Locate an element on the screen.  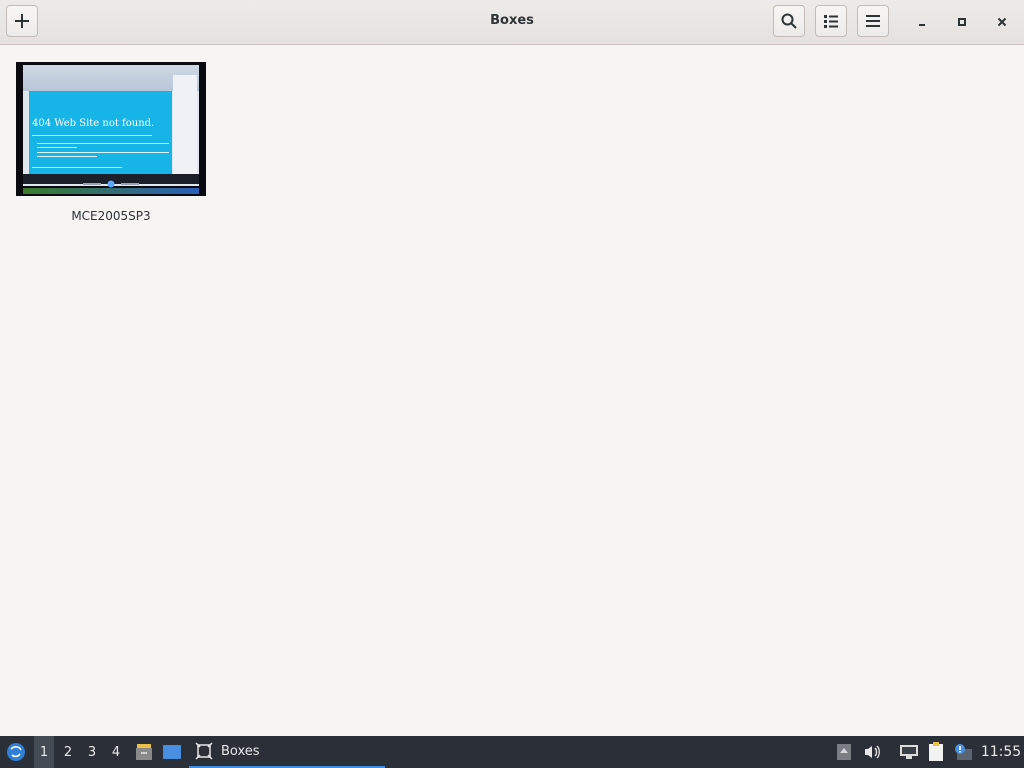
box-thumbnail: 404 Web Site not found. is located at coordinates (111, 129).